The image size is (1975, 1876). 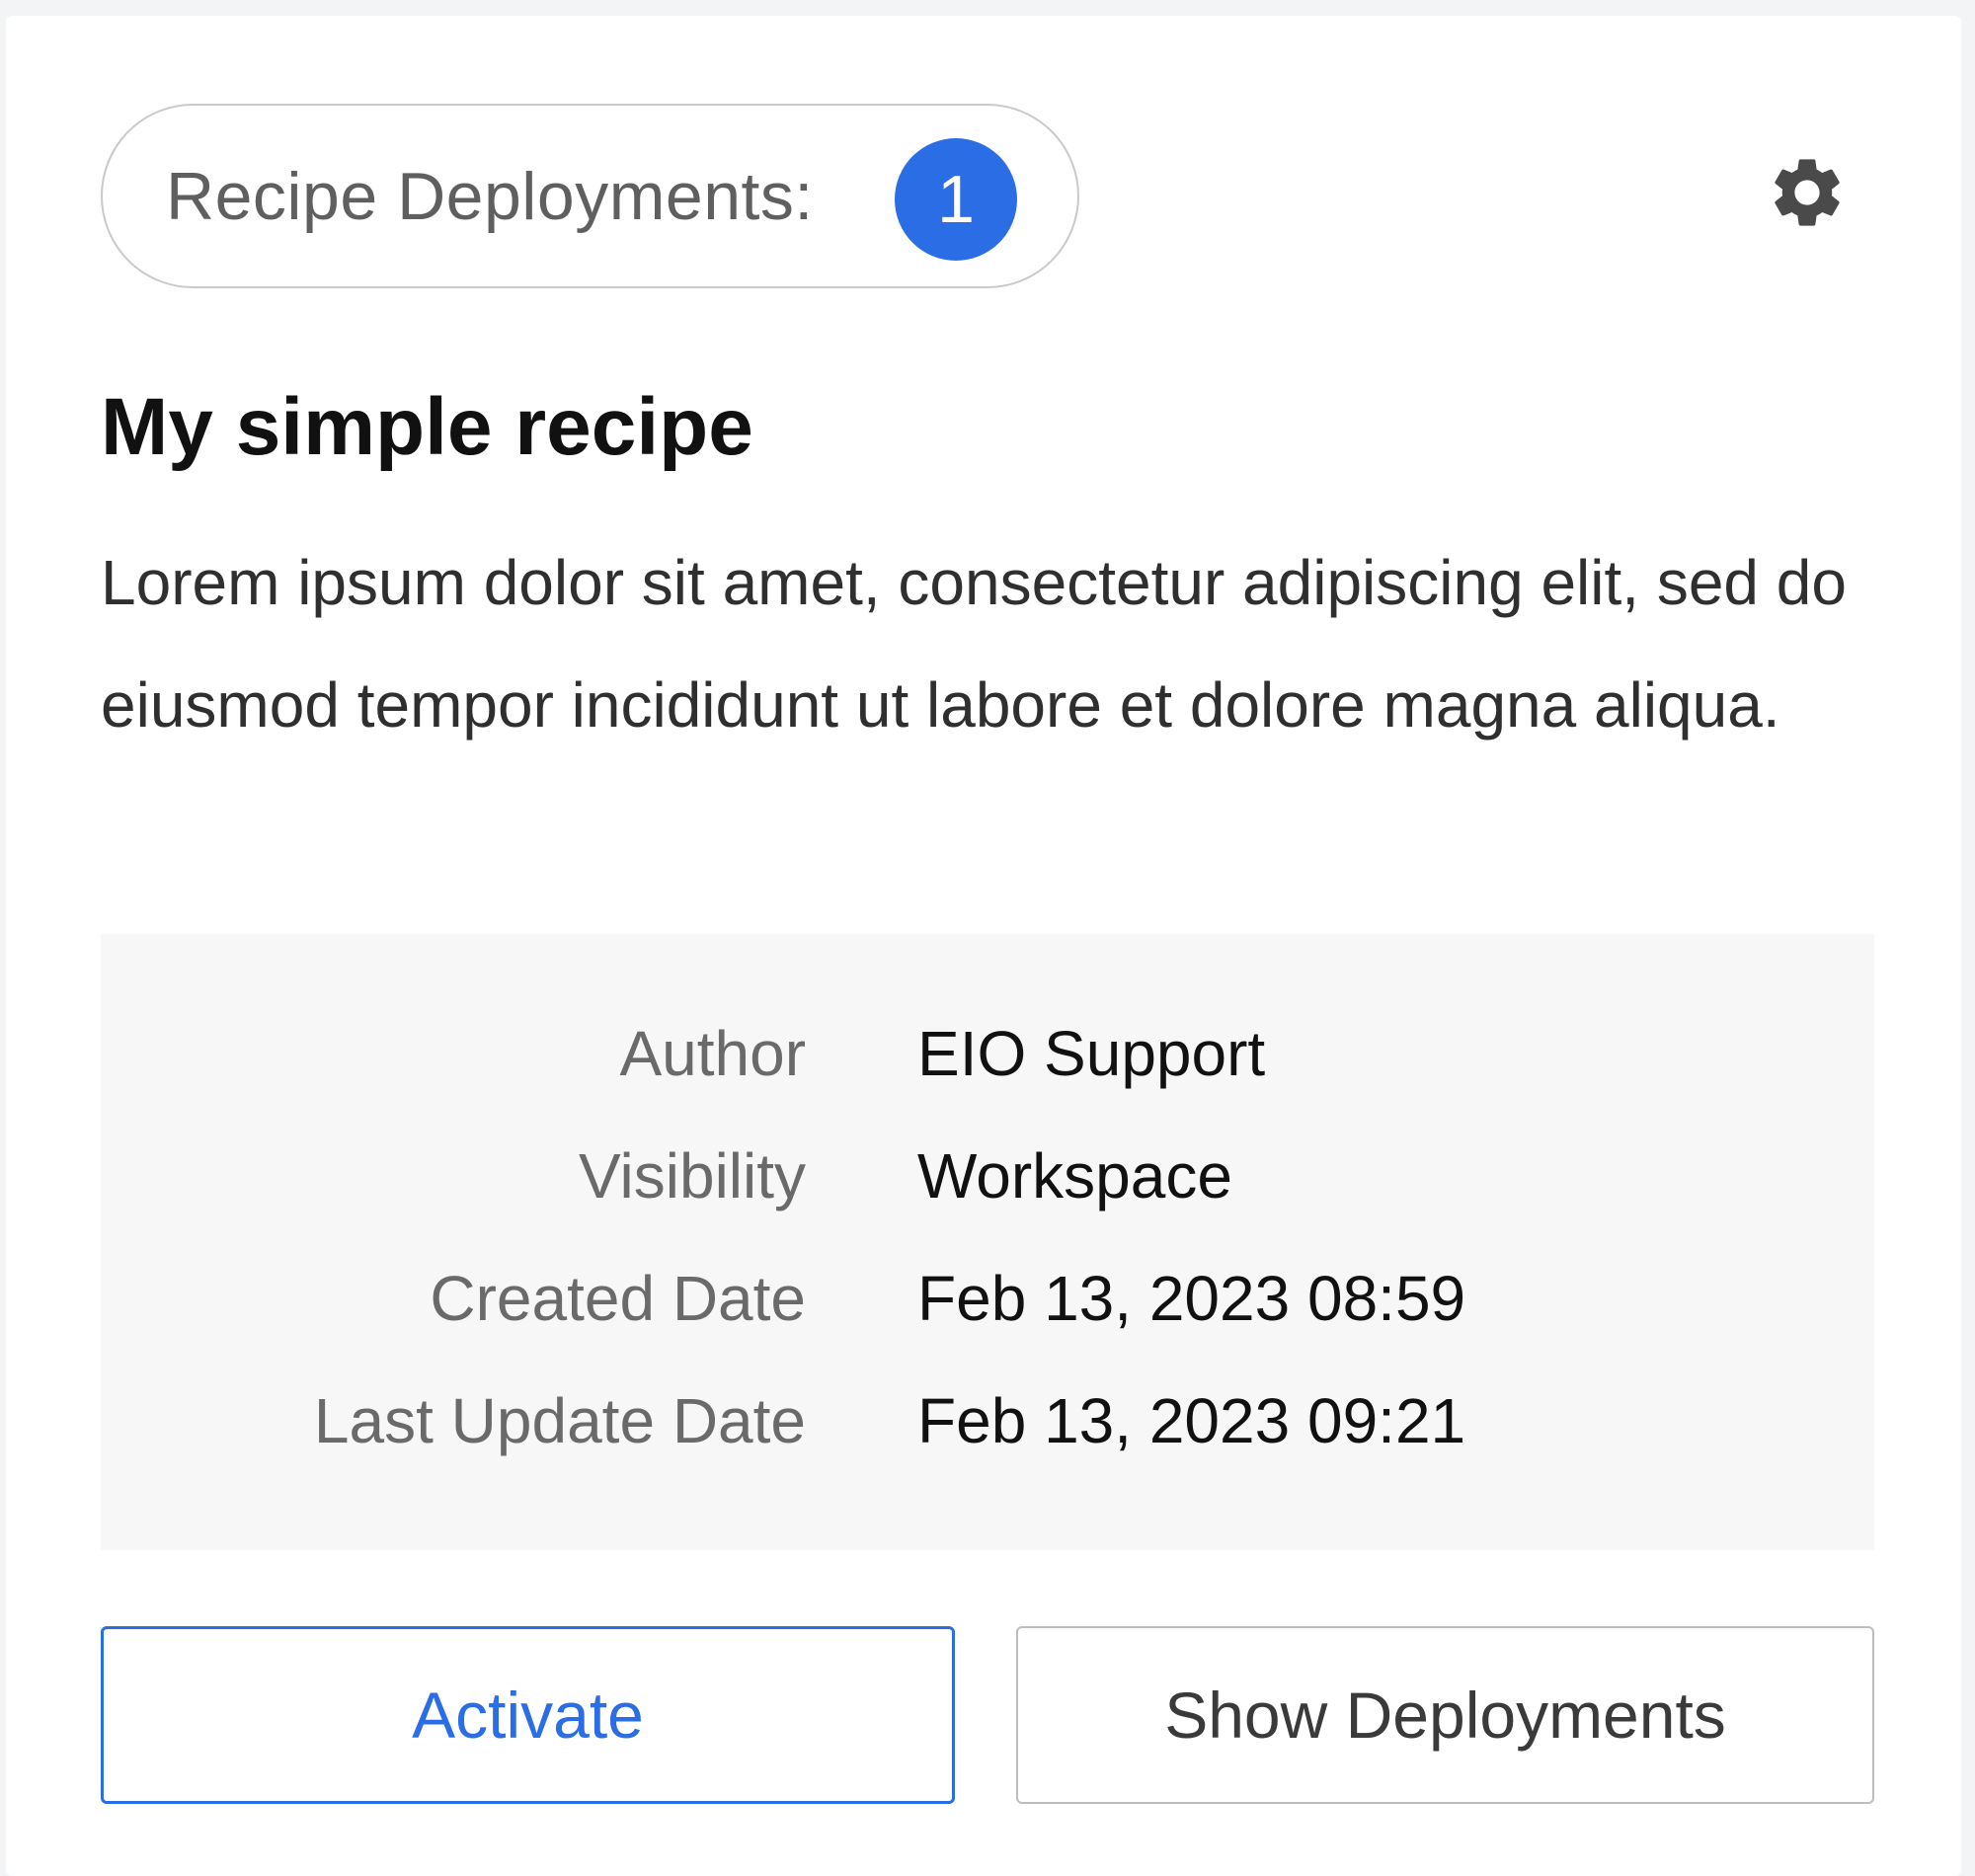 I want to click on gear-icon, so click(x=1808, y=193).